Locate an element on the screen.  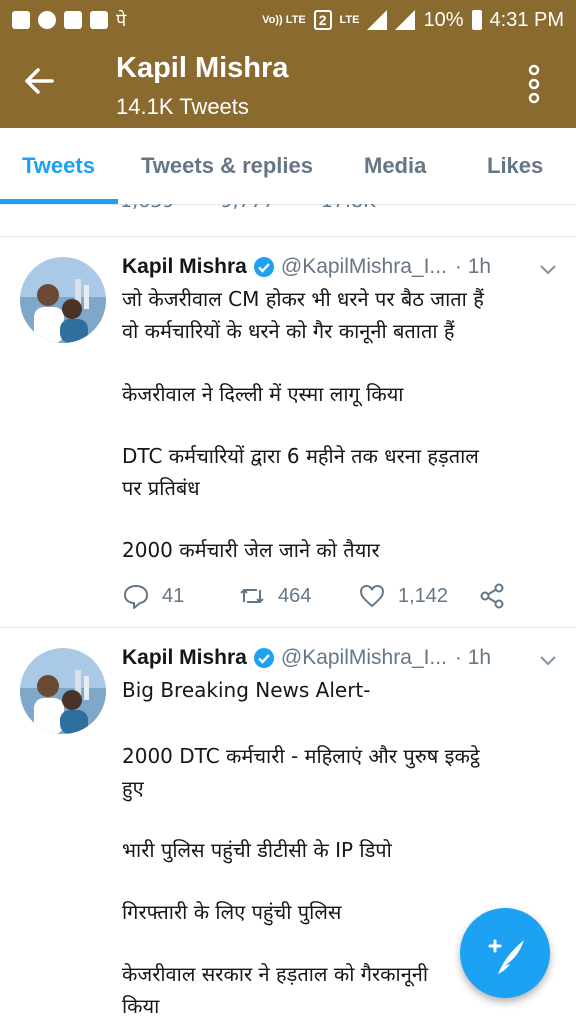
profile-tabs: Tweets Tweets & replies Media Likes is located at coordinates (288, 166).